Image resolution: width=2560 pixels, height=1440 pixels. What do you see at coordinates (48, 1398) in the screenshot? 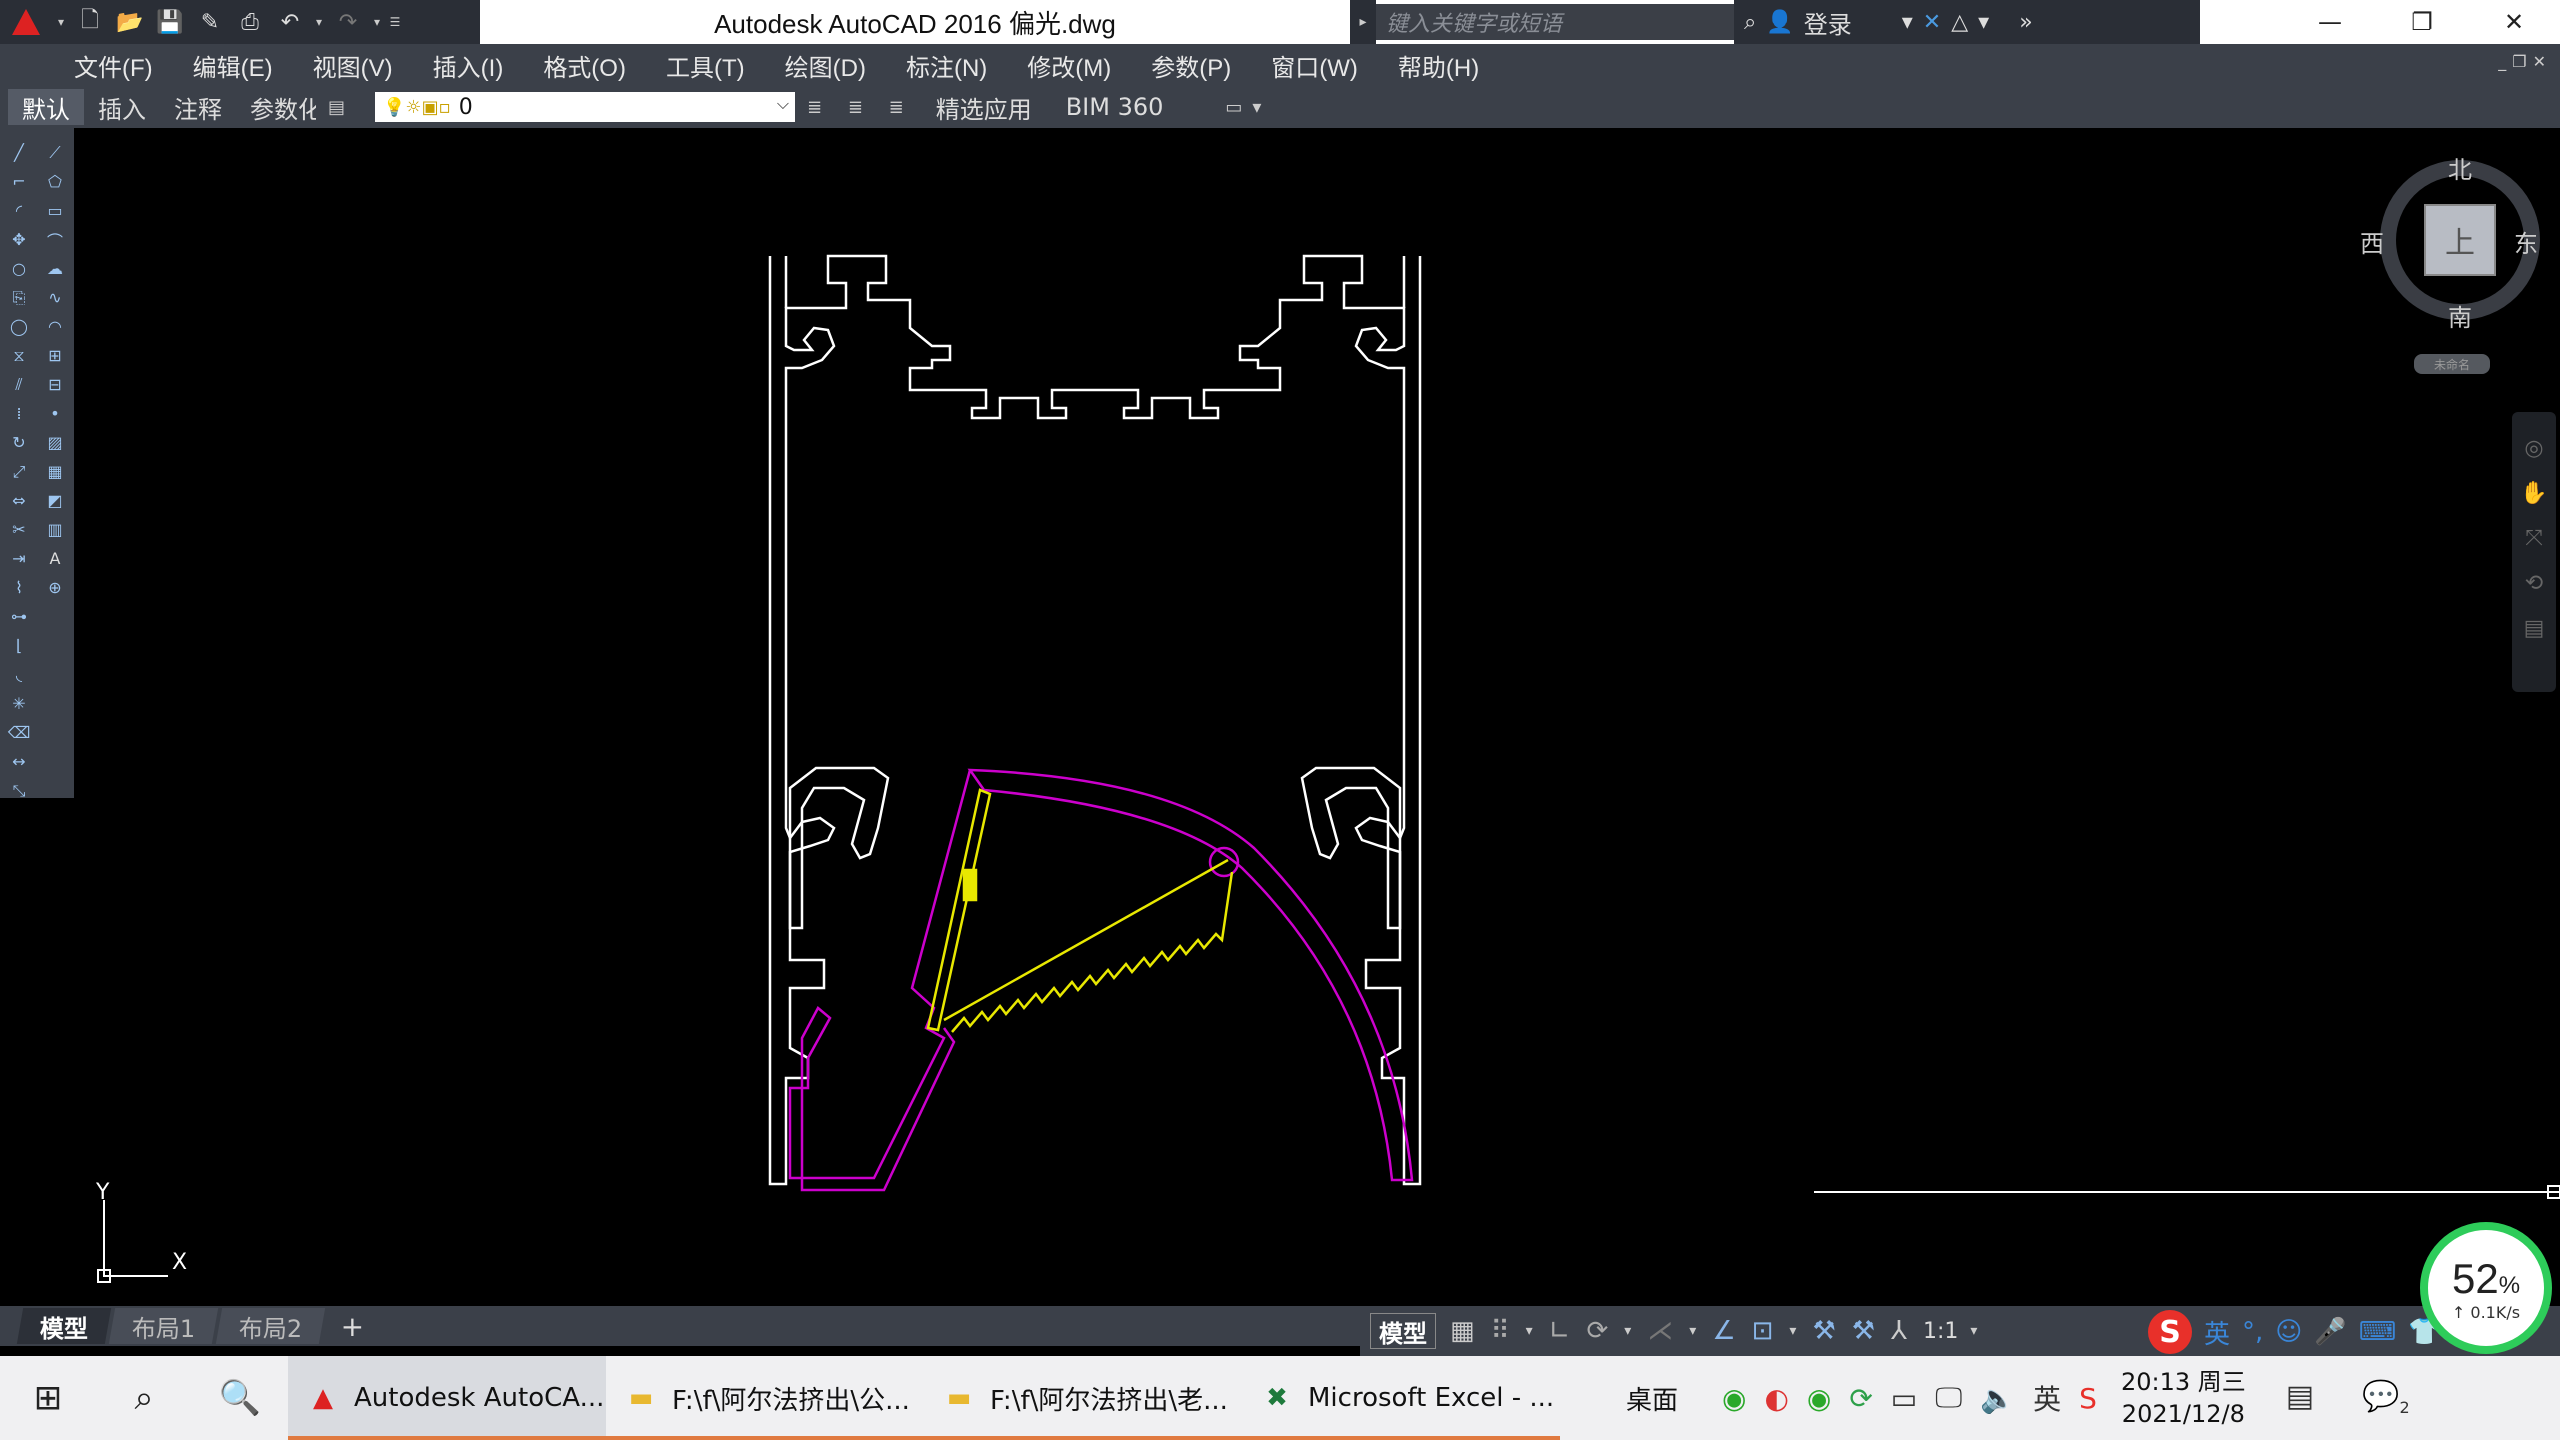
I see `start-windows-icon: ⊞` at bounding box center [48, 1398].